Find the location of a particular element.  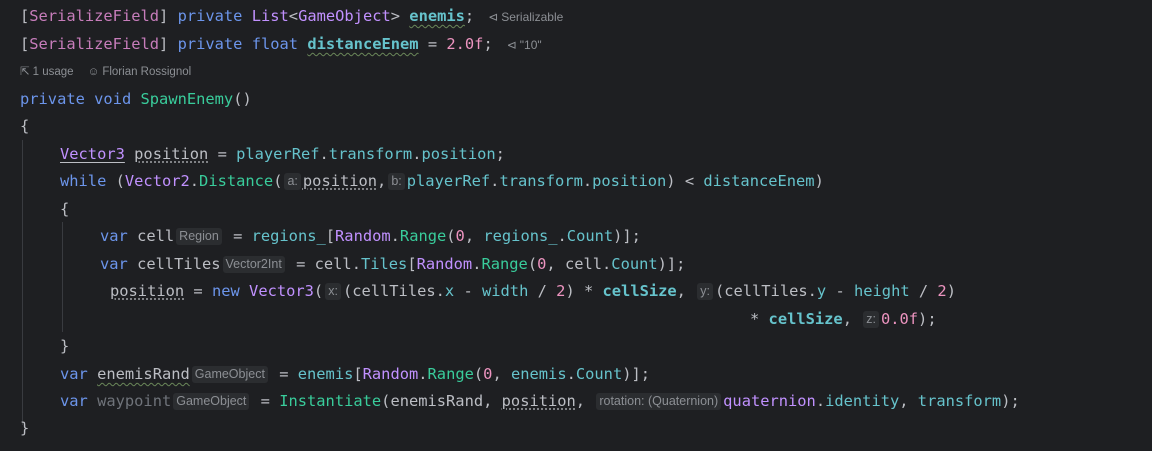

number-literal: 2 is located at coordinates (942, 291).